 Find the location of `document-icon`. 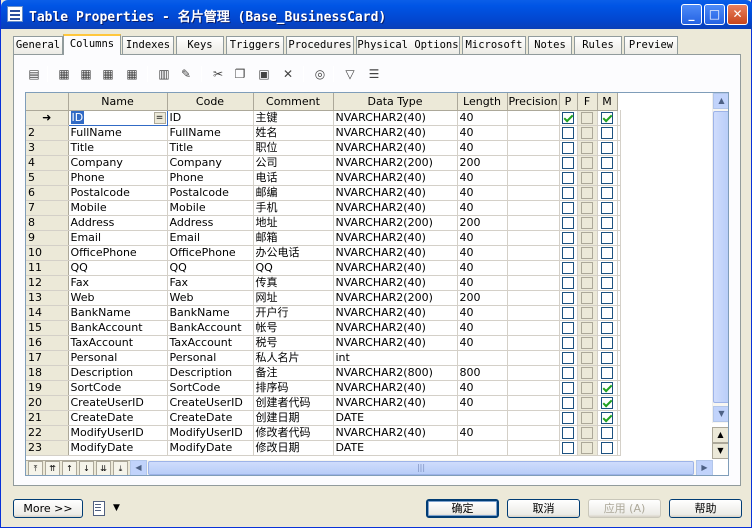

document-icon is located at coordinates (98, 508).